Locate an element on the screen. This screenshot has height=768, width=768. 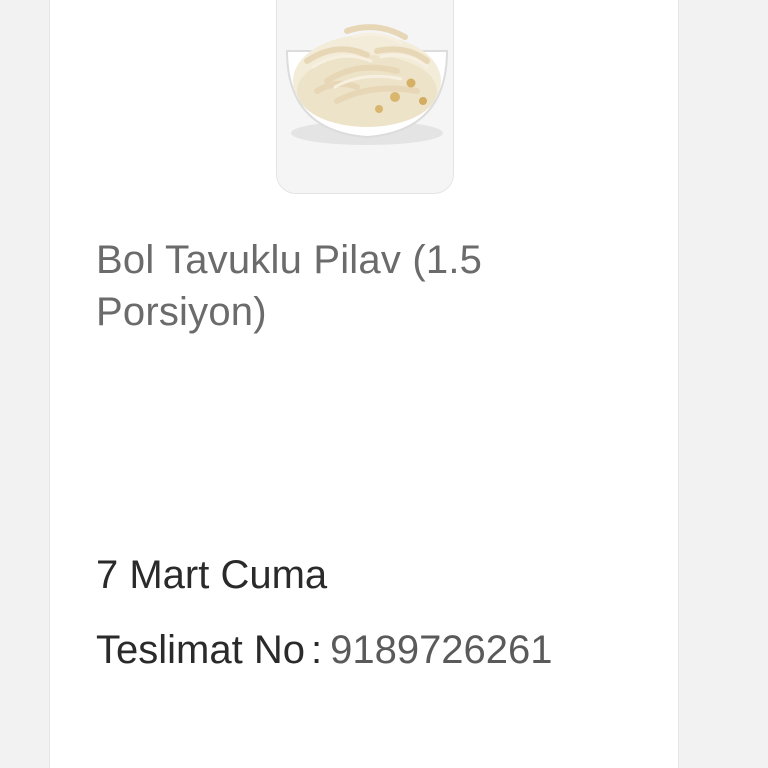
delivery-number: 9189726261 is located at coordinates (441, 650).